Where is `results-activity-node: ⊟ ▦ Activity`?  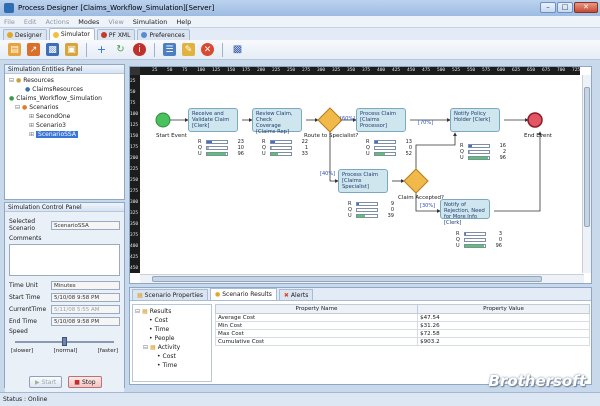 results-activity-node: ⊟ ▦ Activity is located at coordinates (172, 347).